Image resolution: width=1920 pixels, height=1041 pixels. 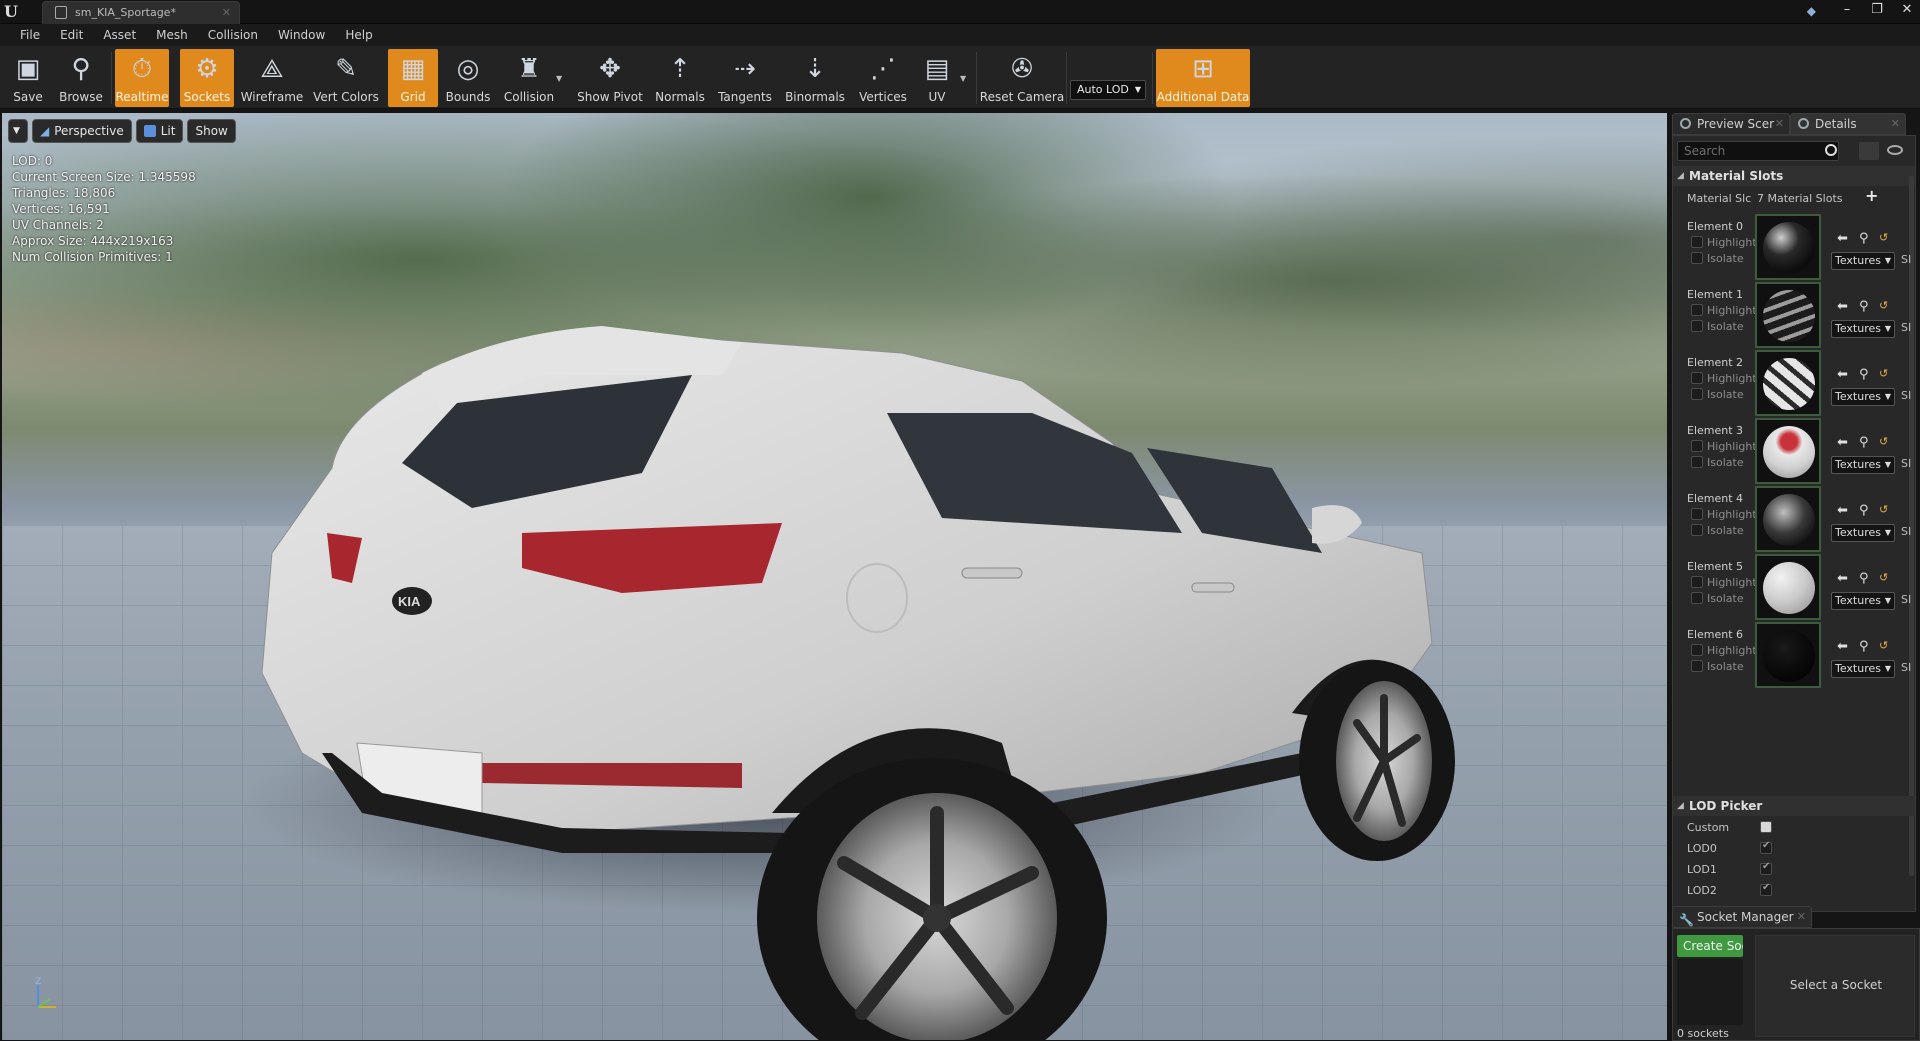 I want to click on additional-data-button: ⊞ Additional Data, so click(x=1203, y=78).